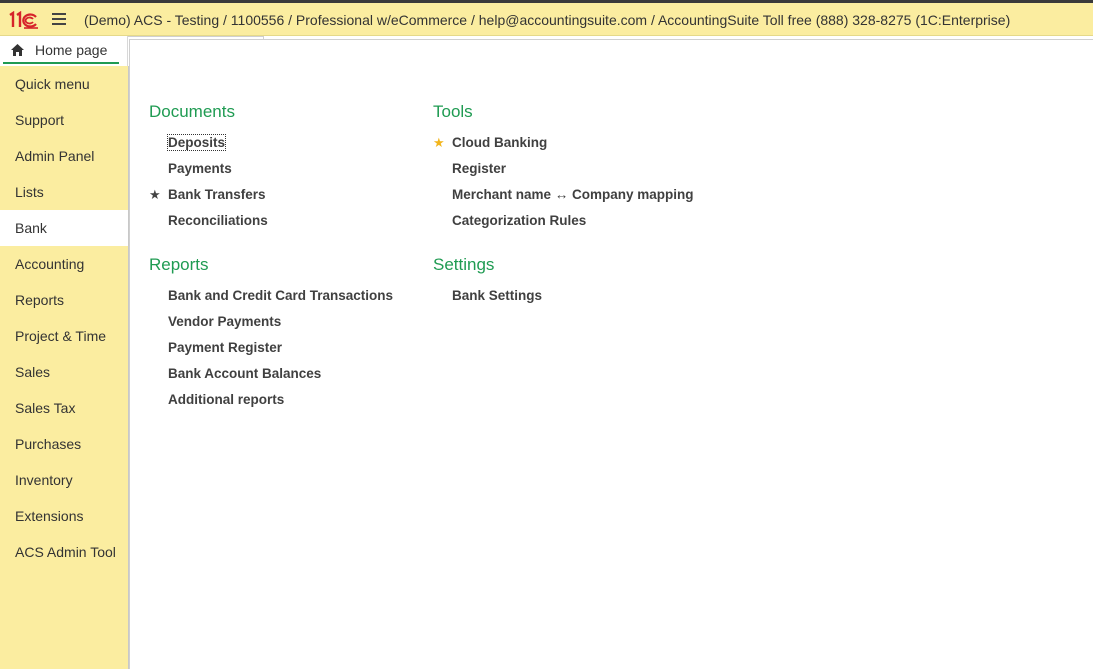  I want to click on link-cloud-banking-label: Cloud Banking, so click(500, 142).